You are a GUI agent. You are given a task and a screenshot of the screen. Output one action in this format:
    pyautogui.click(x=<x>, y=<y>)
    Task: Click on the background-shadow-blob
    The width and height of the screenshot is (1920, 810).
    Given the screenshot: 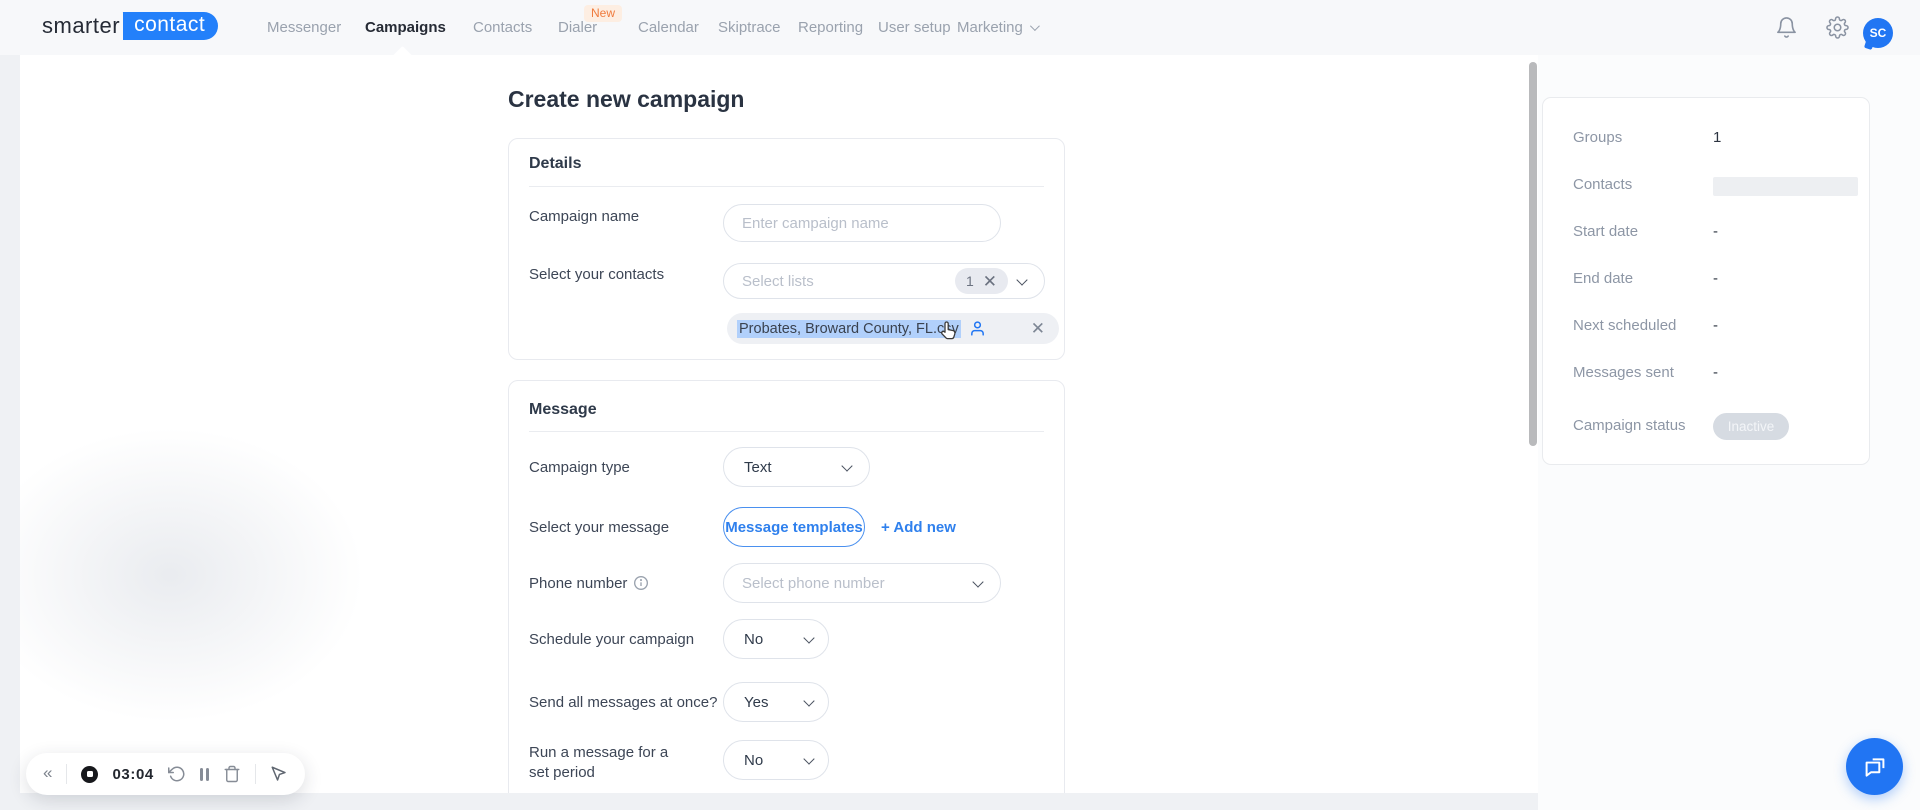 What is the action you would take?
    pyautogui.click(x=200, y=575)
    